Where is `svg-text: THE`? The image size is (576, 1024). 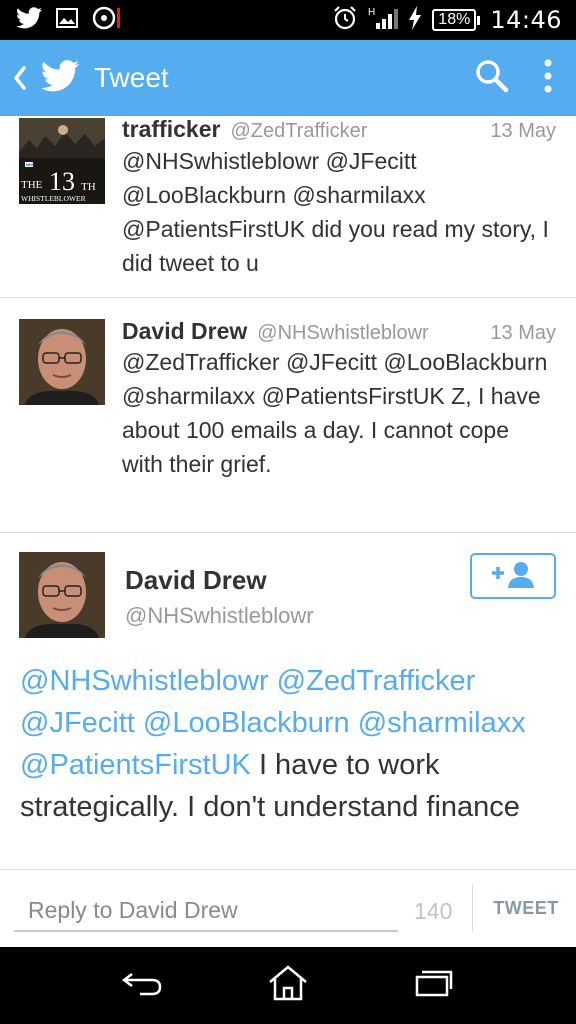
svg-text: THE is located at coordinates (32, 185).